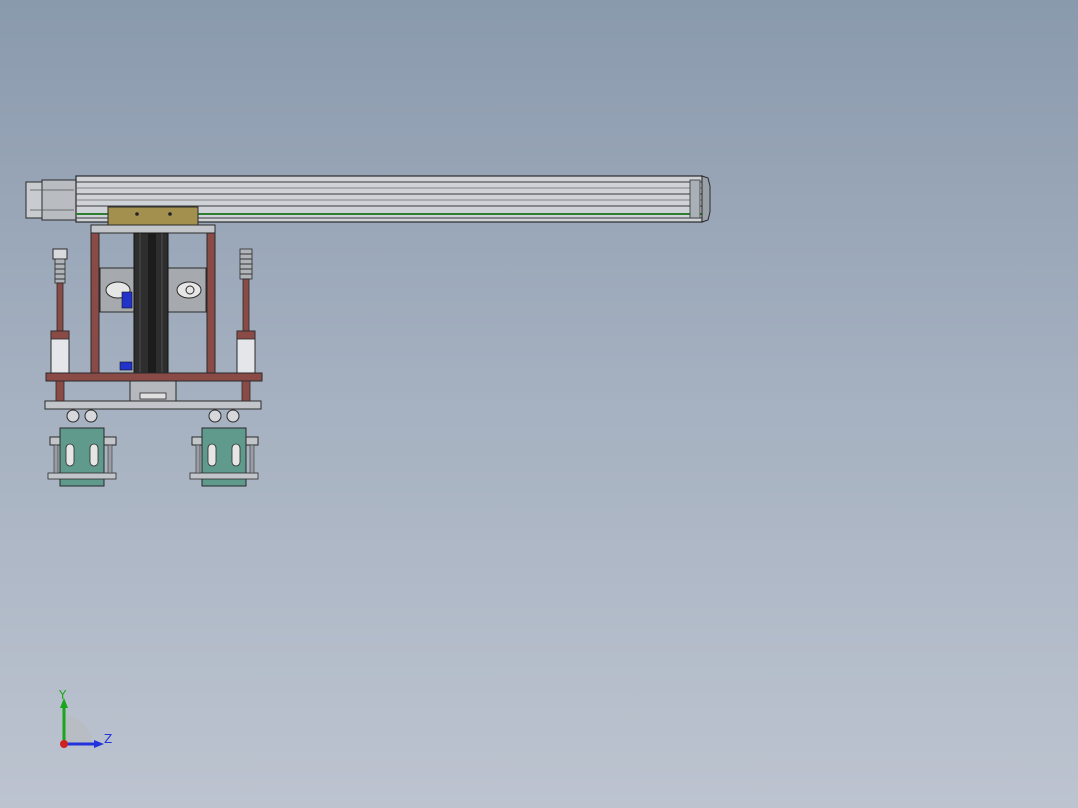 The width and height of the screenshot is (1078, 808). Describe the element at coordinates (246, 311) in the screenshot. I see `guide-rod-right` at that location.